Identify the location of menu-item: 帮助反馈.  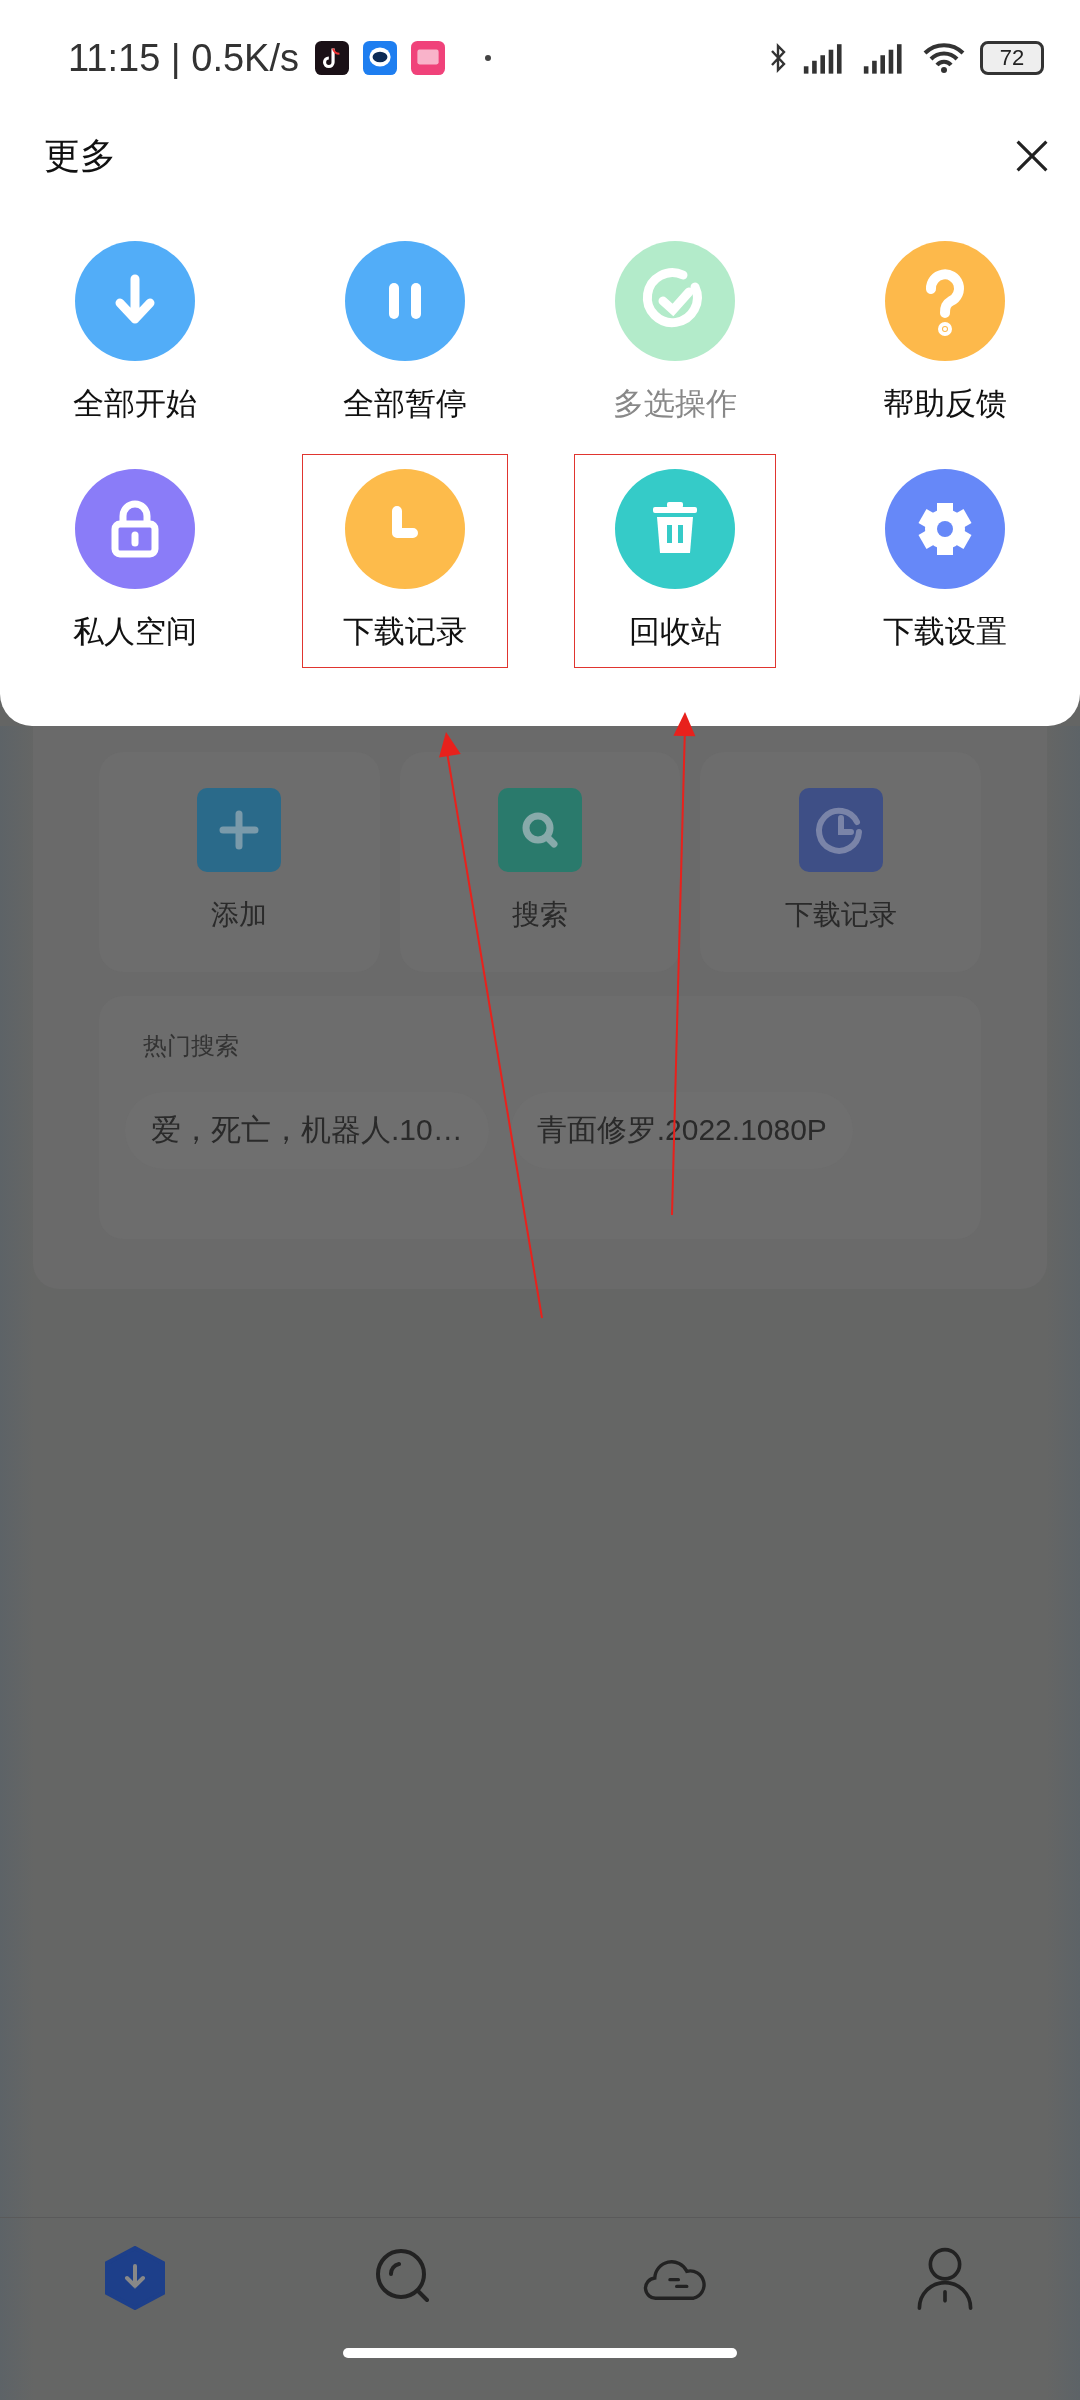
(945, 333).